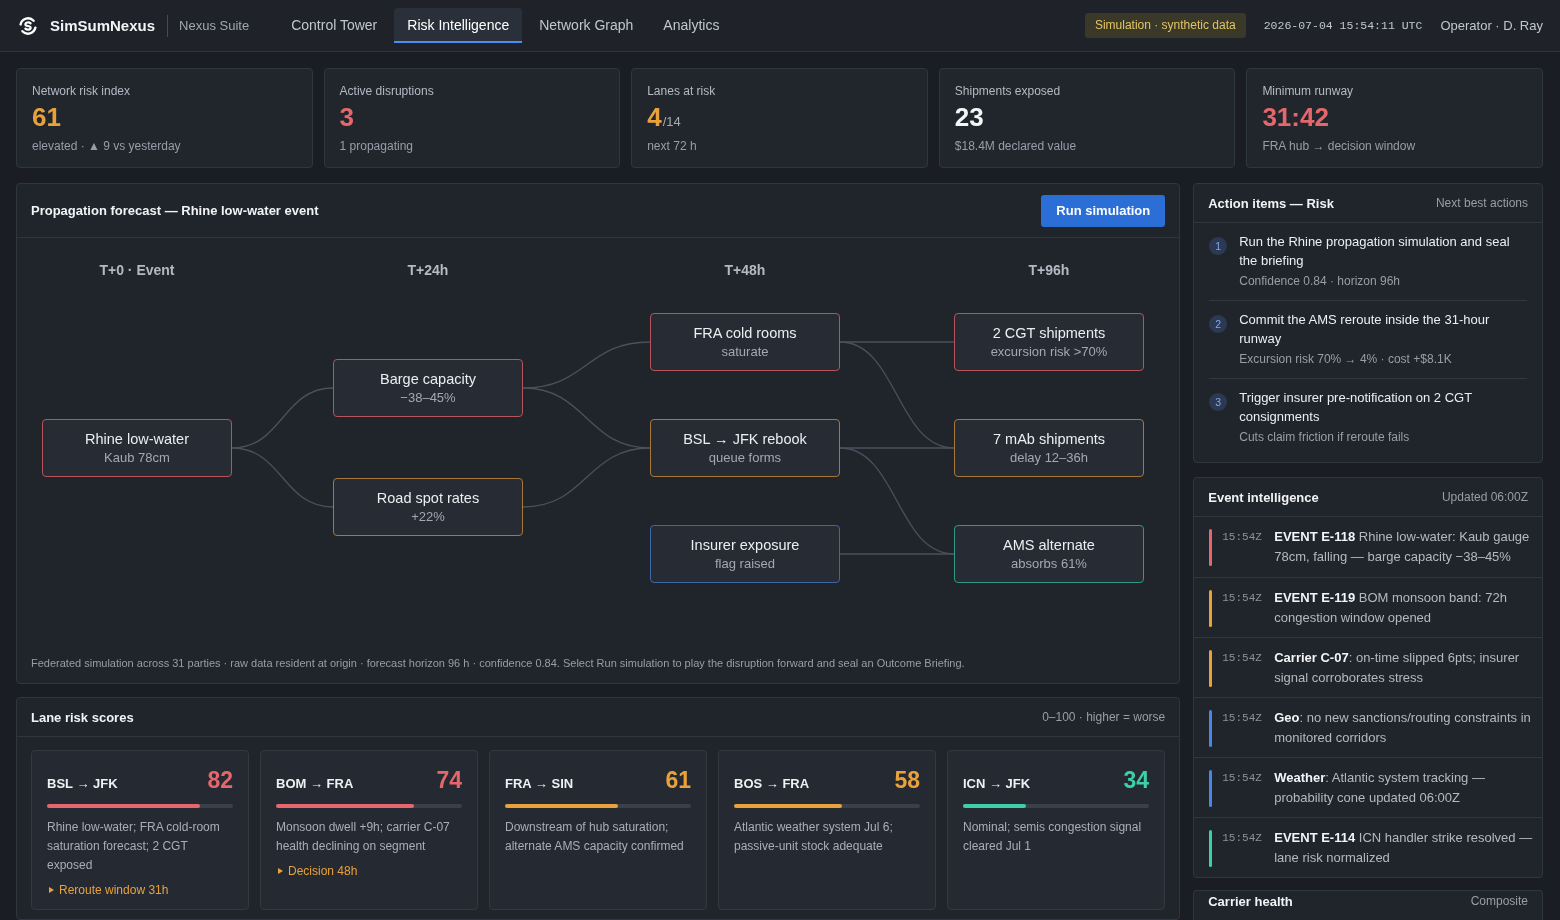  Describe the element at coordinates (745, 351) in the screenshot. I see `node-detail: saturate` at that location.